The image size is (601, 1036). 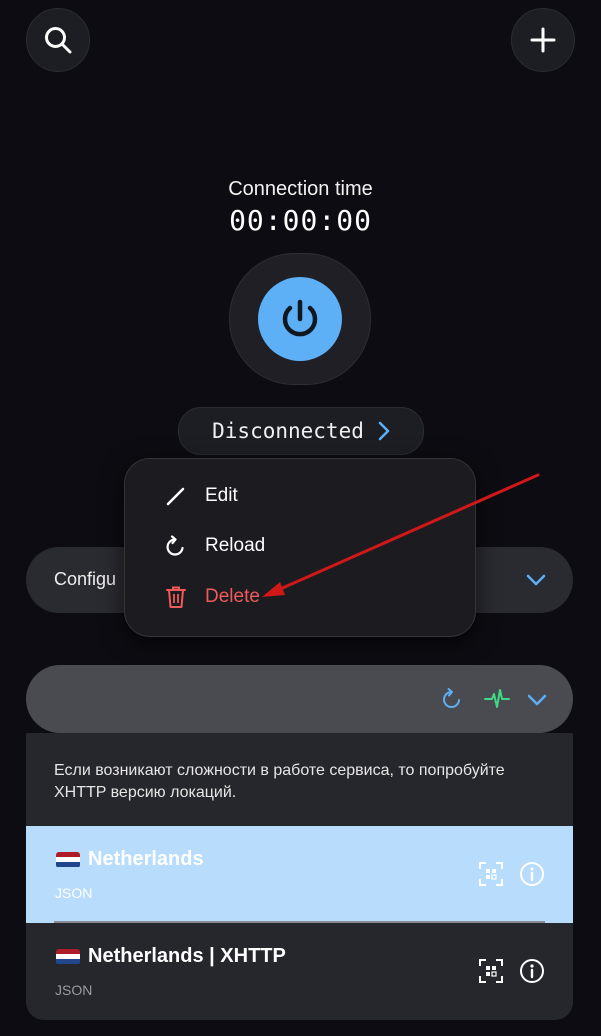 I want to click on power-icon, so click(x=300, y=318).